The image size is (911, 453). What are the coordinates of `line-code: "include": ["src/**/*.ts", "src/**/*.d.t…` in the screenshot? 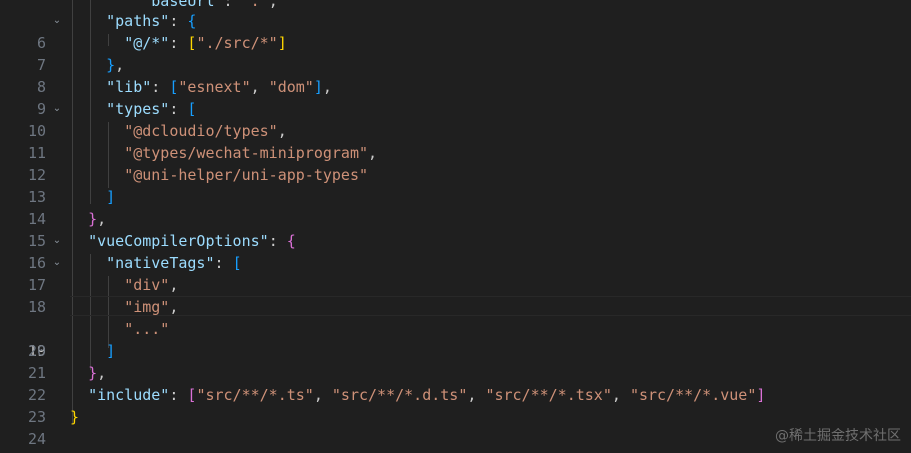 It's located at (427, 395).